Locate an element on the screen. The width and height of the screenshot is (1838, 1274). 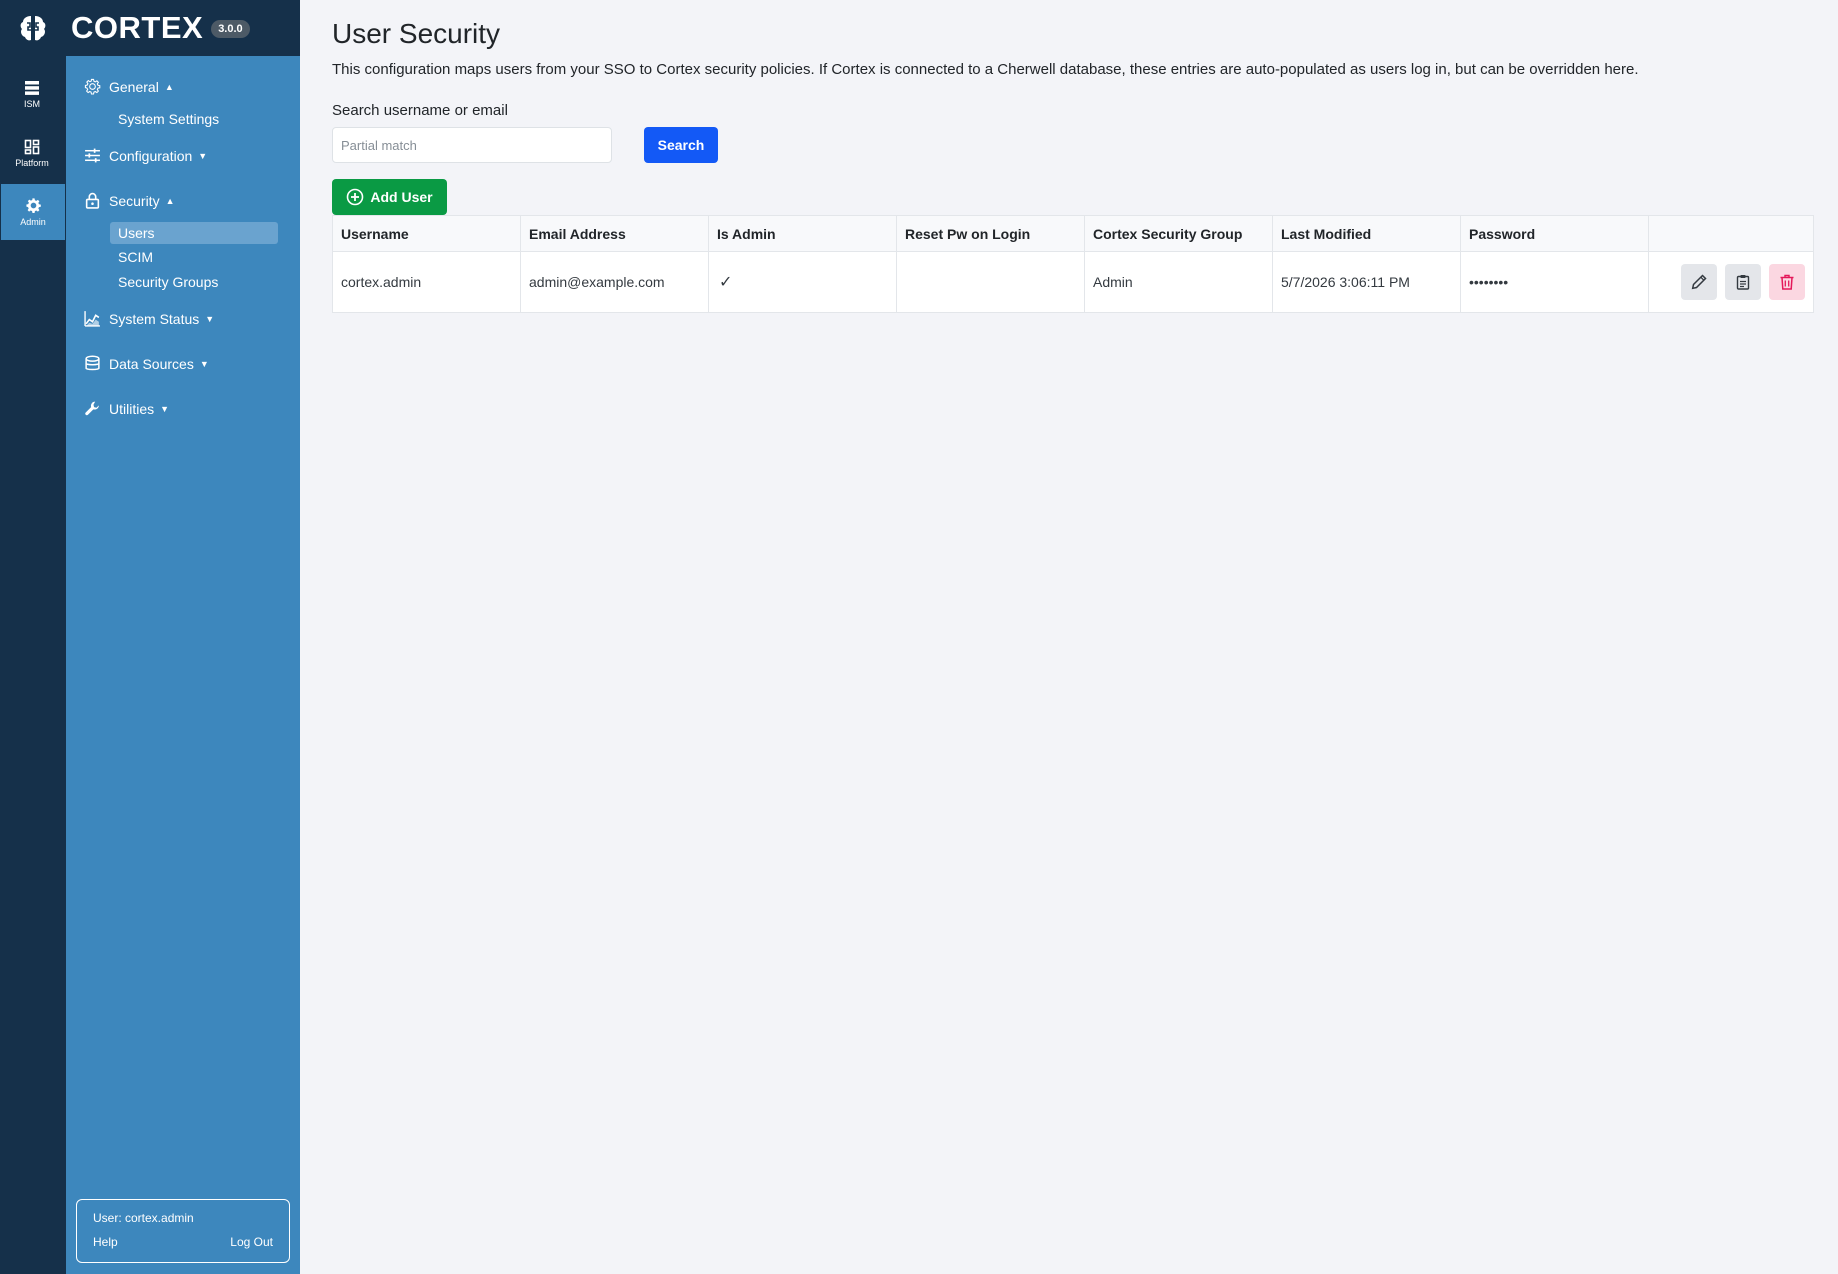
logout-link: Log Out is located at coordinates (251, 1242).